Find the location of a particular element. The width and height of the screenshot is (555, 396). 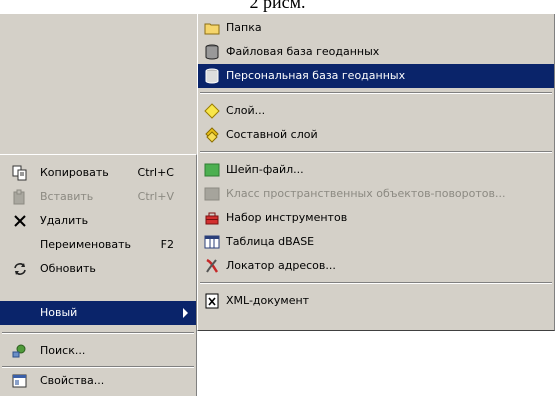

menu-item-label: Новый is located at coordinates (59, 312).